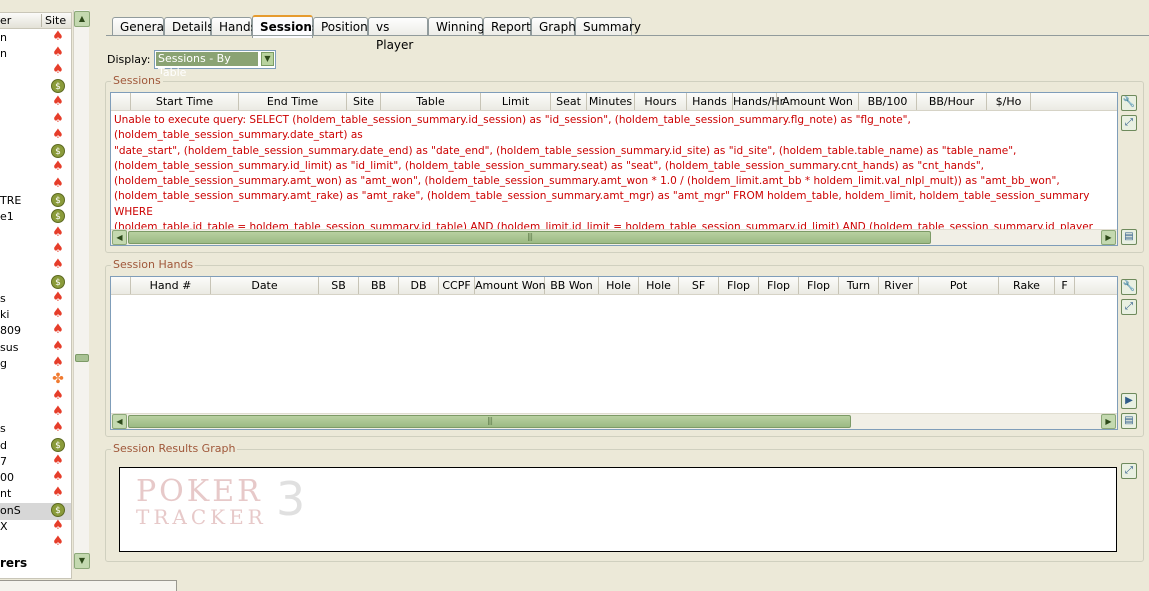  What do you see at coordinates (343, 26) in the screenshot?
I see `tab-positions: Positions` at bounding box center [343, 26].